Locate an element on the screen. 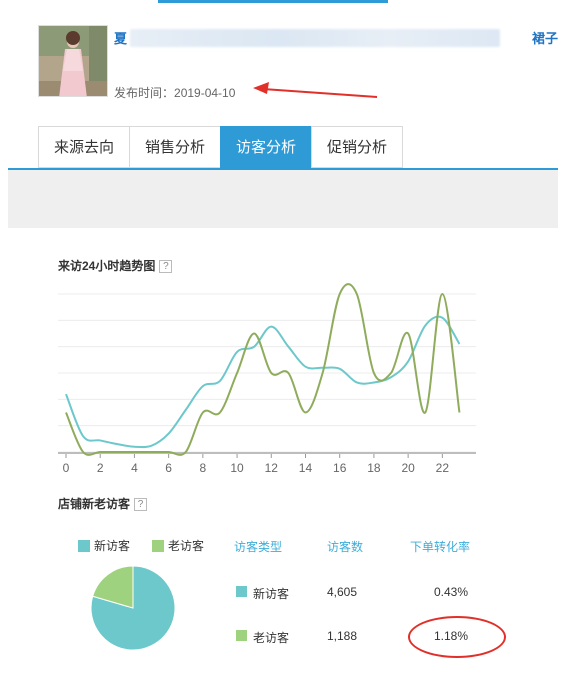 The width and height of the screenshot is (562, 684). x-tick-label: 20 is located at coordinates (408, 468).